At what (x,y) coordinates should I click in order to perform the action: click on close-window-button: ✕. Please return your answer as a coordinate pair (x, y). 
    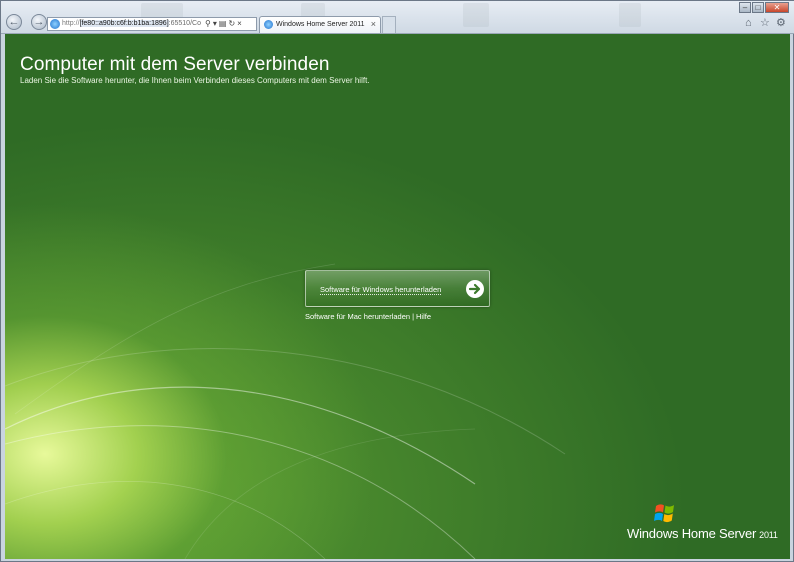
    Looking at the image, I should click on (777, 7).